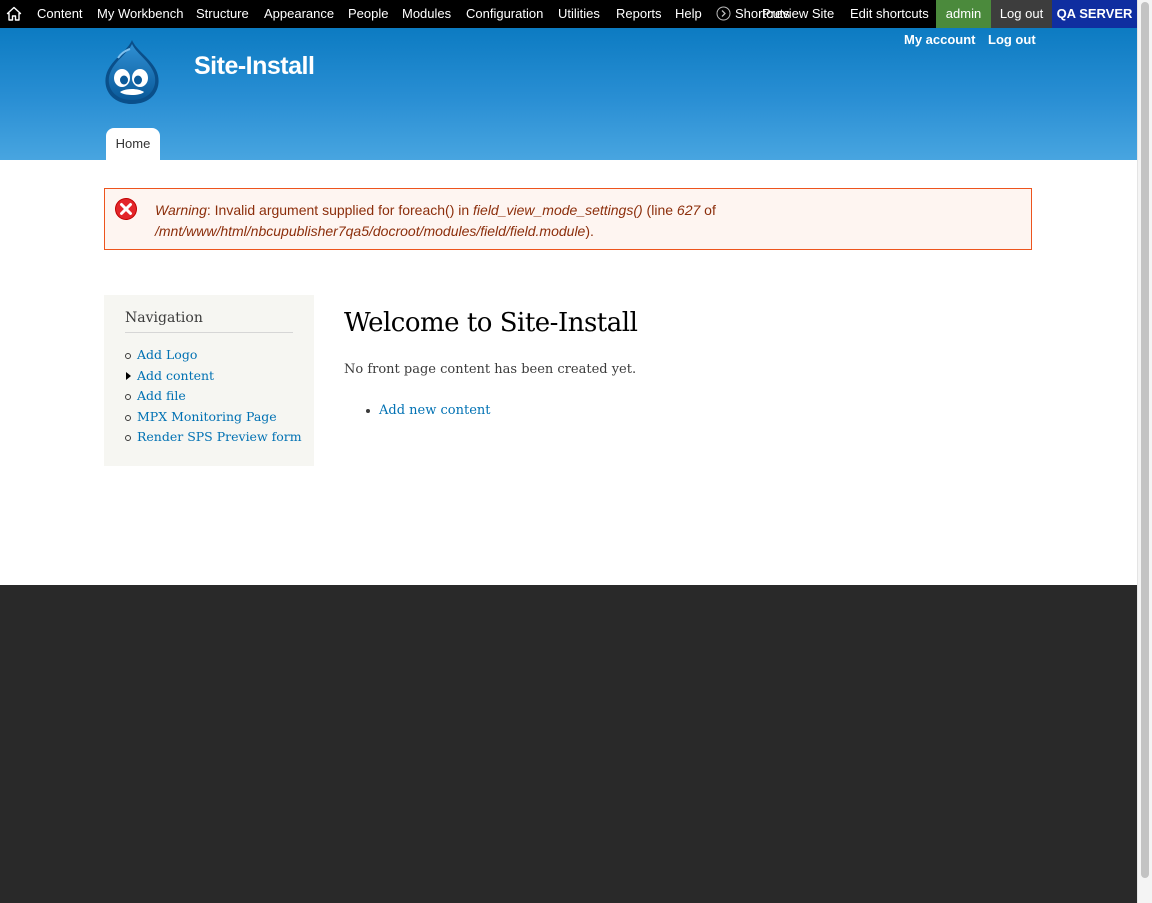 This screenshot has height=903, width=1152. What do you see at coordinates (434, 410) in the screenshot?
I see `add-new-content-link: Add new content` at bounding box center [434, 410].